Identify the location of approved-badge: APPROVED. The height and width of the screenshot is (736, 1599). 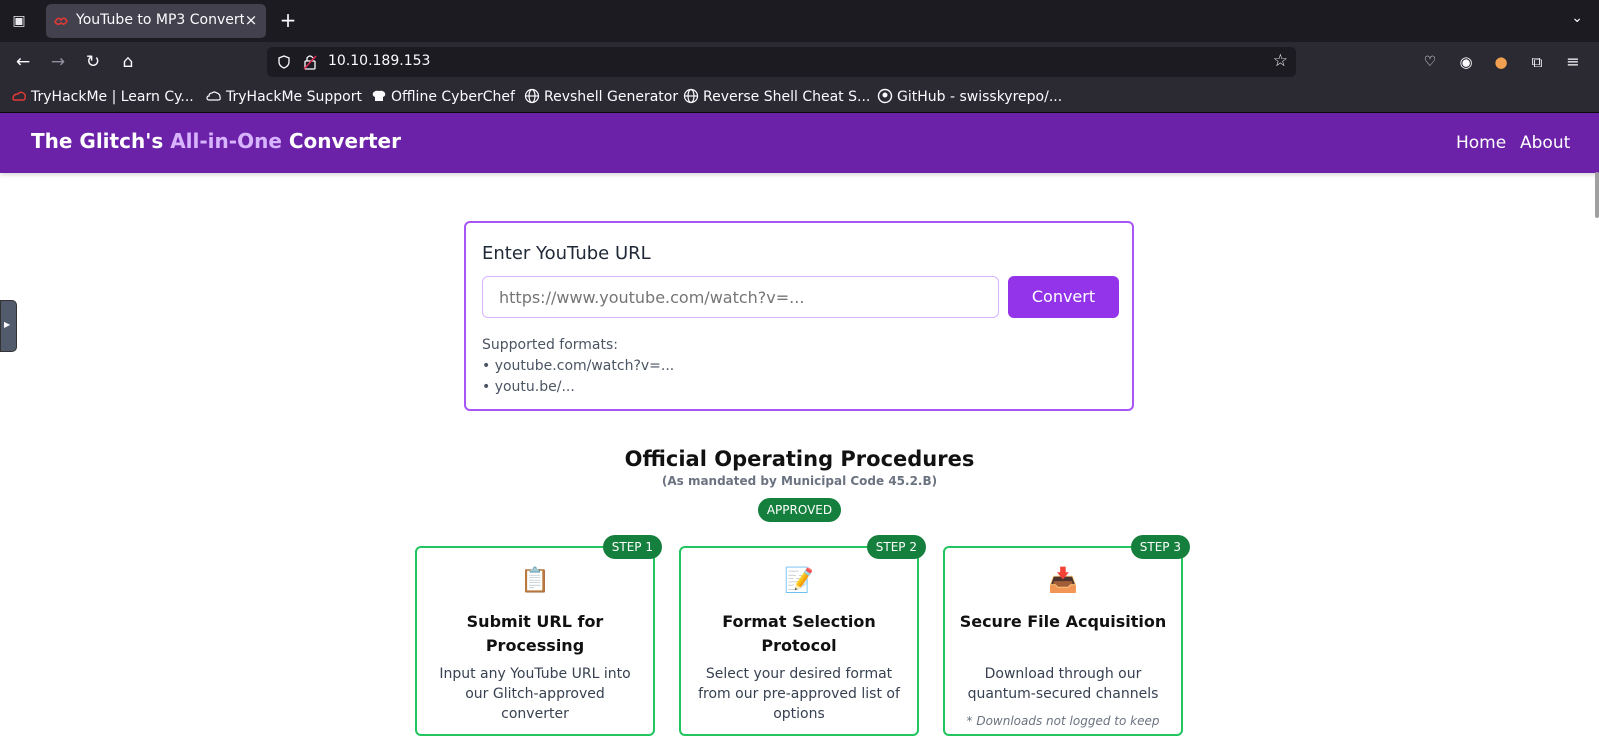
(799, 510).